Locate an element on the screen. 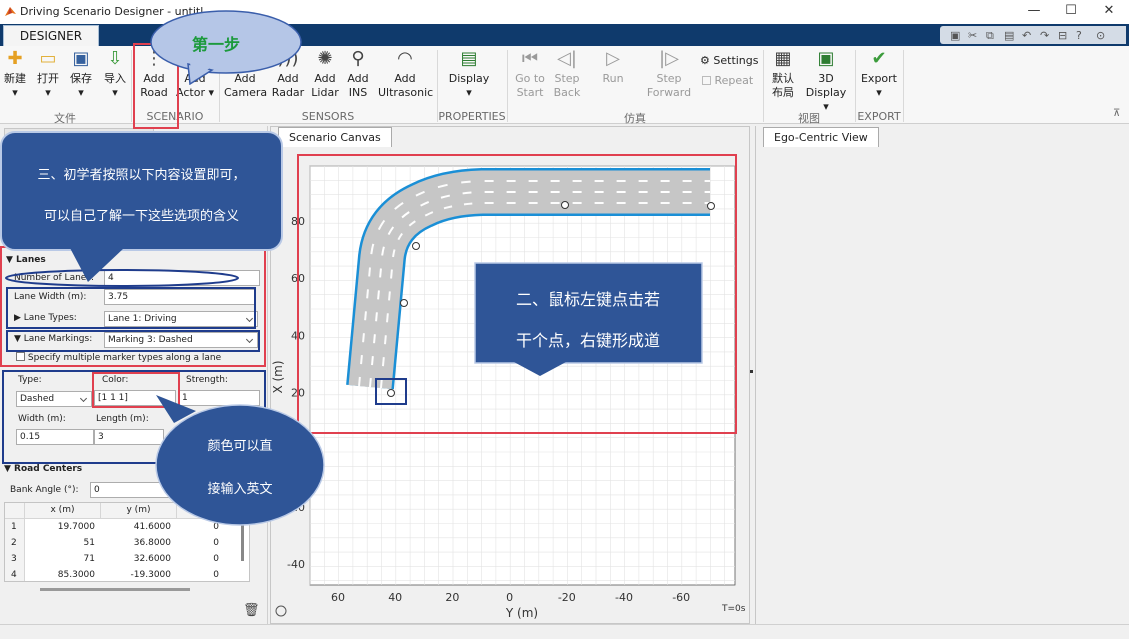 The width and height of the screenshot is (1129, 639). gear-icon is located at coordinates (281, 611).